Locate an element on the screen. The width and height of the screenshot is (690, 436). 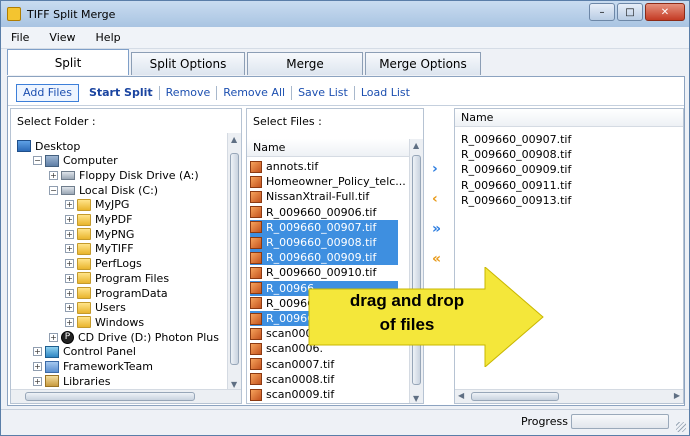
resize-grip-icon is located at coordinates (681, 427).